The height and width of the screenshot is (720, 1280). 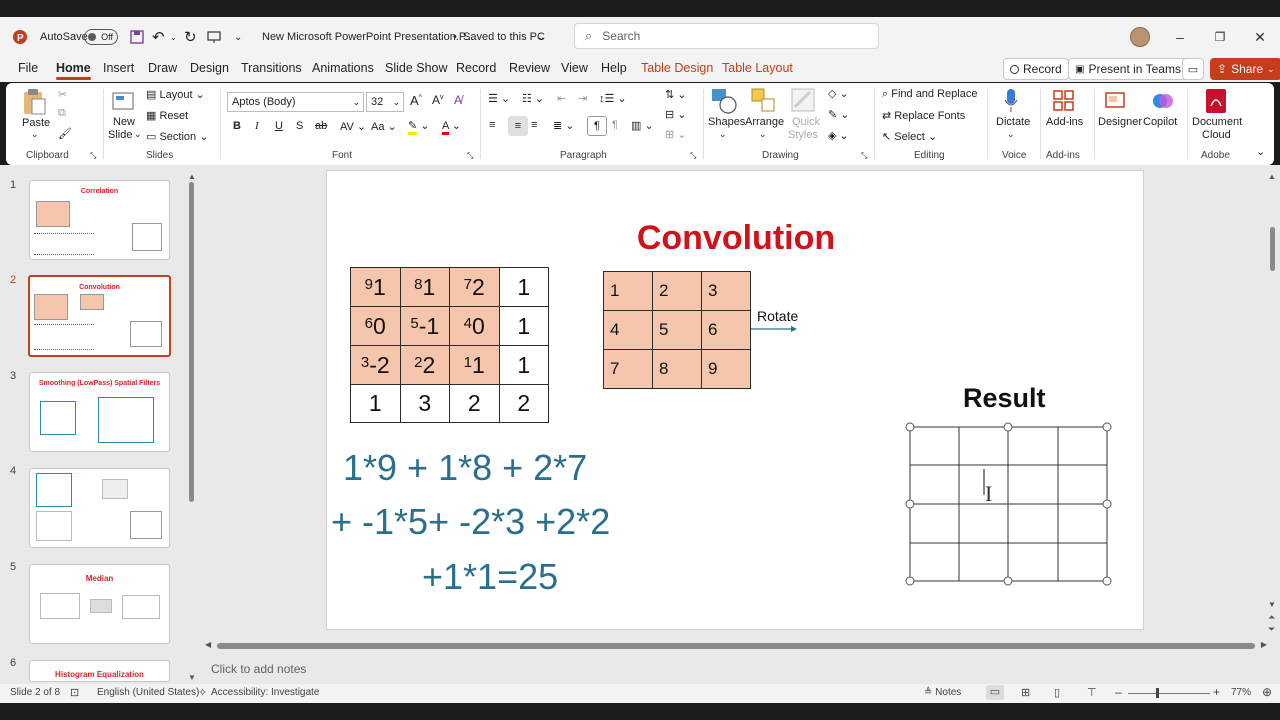 I want to click on cut-icon: ✂, so click(x=62, y=94).